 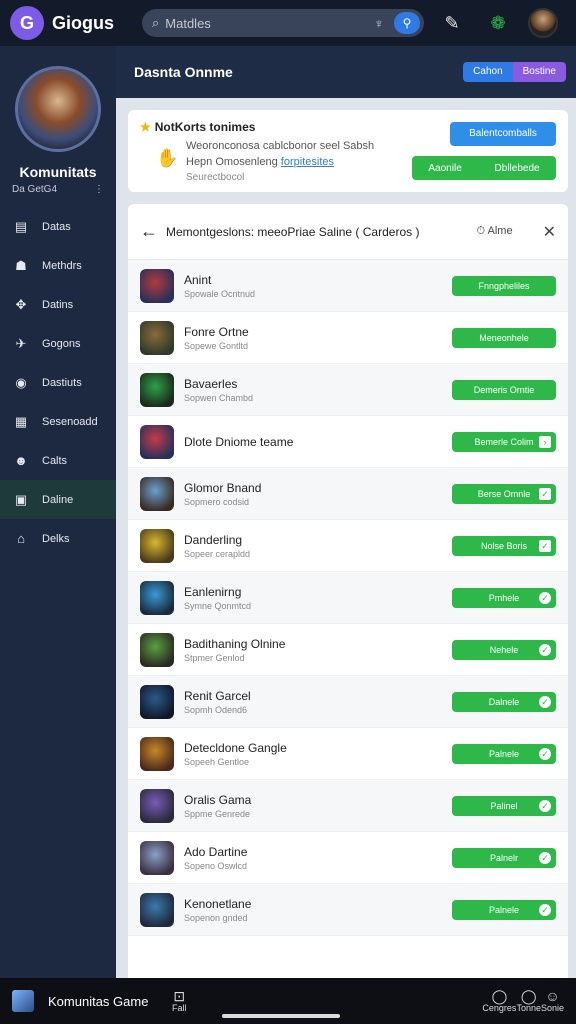 I want to click on close-icon: ✕, so click(x=549, y=232).